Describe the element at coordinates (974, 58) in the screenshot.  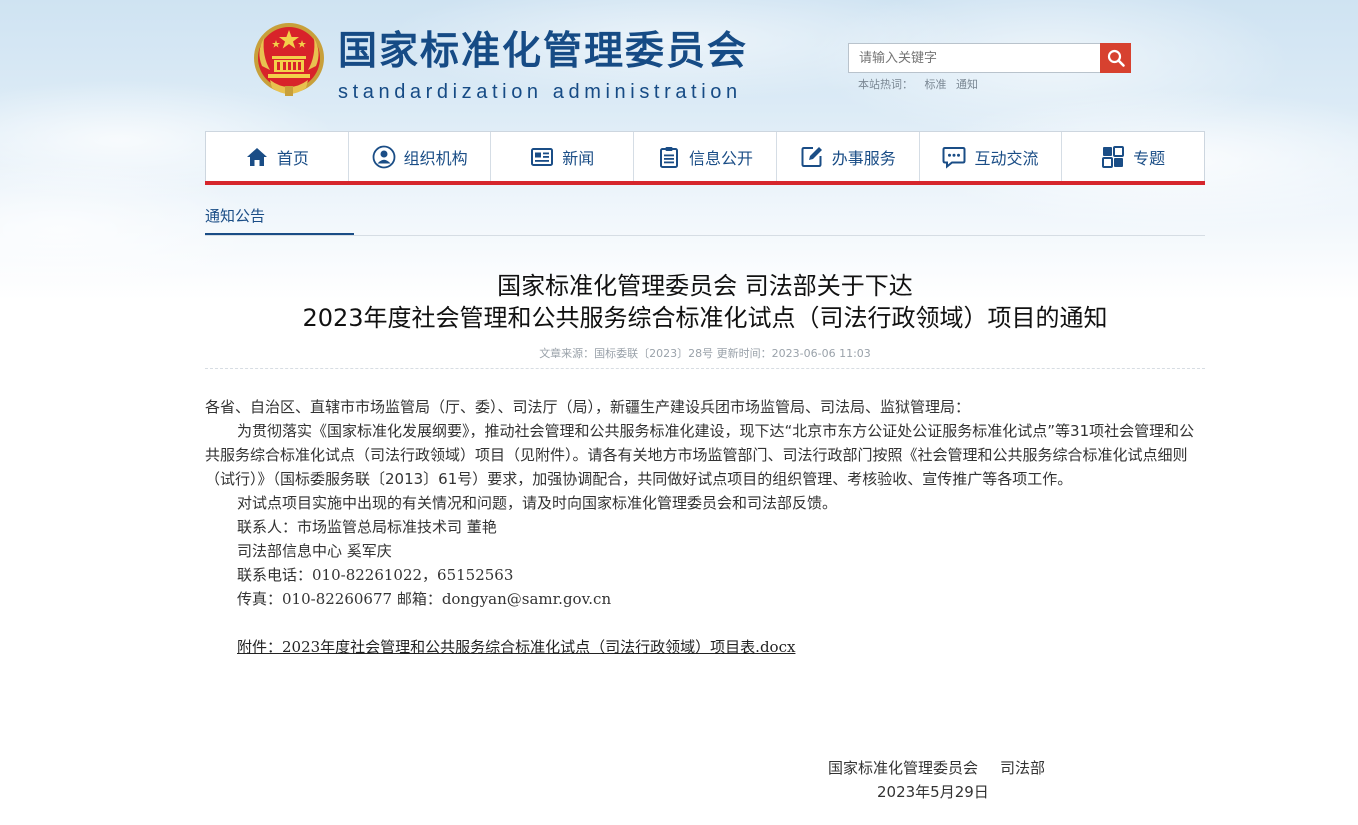
I see `search-input` at that location.